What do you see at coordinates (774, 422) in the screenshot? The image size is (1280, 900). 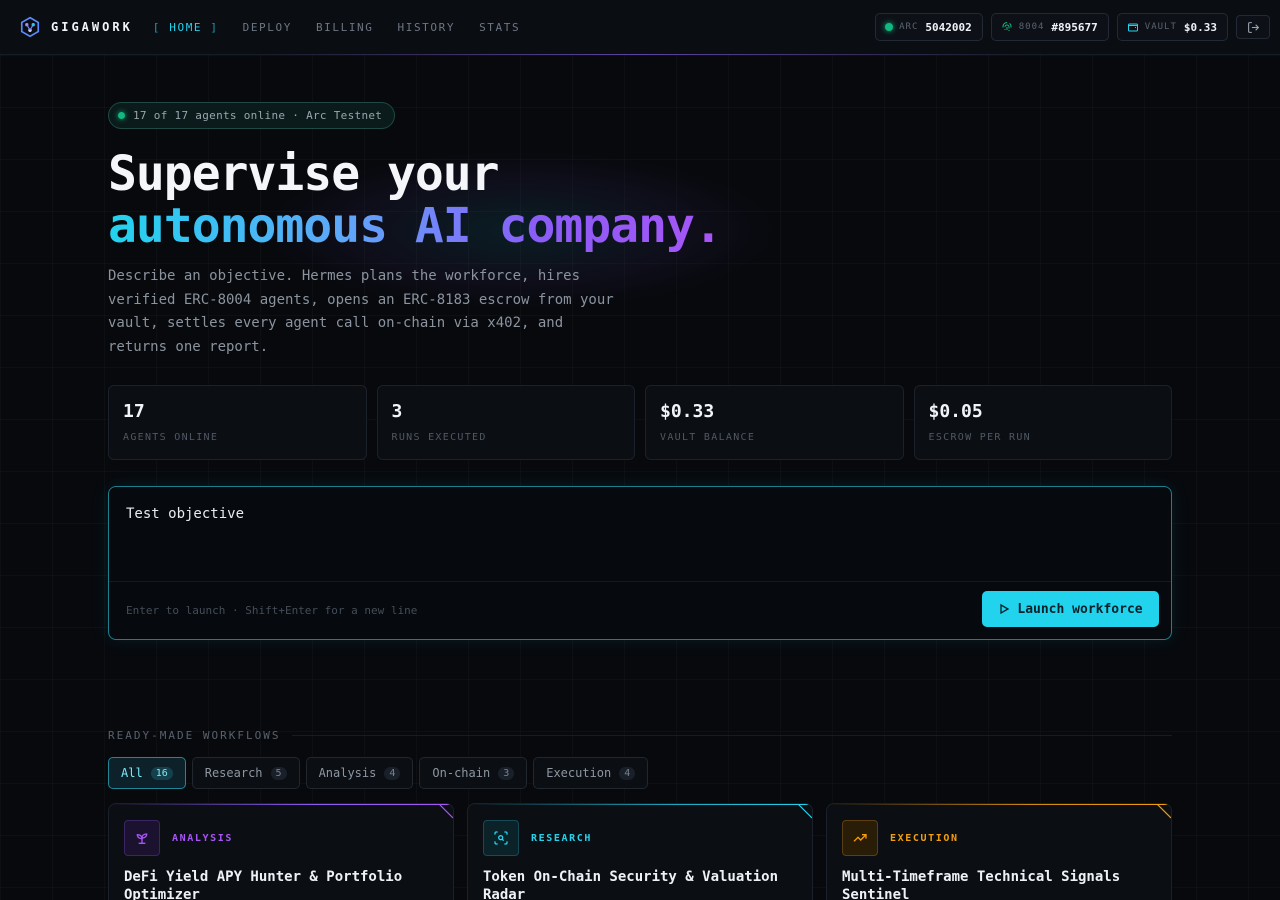 I see `stat-vault-balance: $0.33 VAULT BALANCE` at bounding box center [774, 422].